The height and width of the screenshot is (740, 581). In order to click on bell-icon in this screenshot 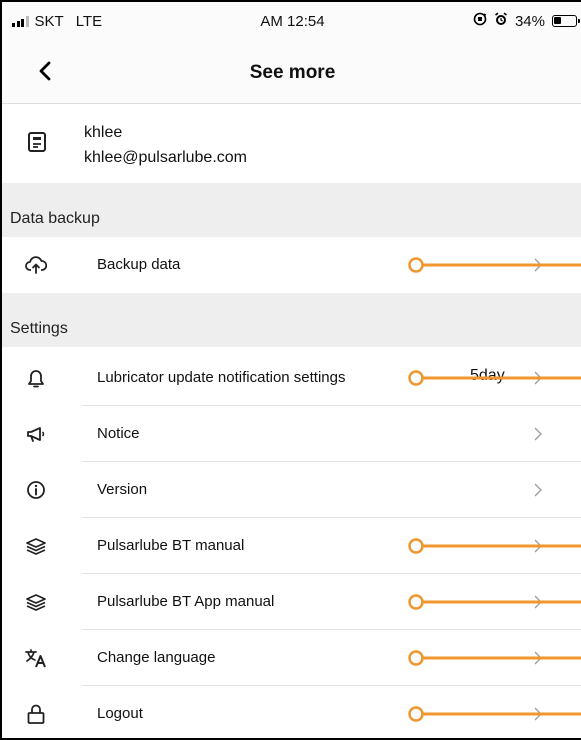, I will do `click(36, 378)`.